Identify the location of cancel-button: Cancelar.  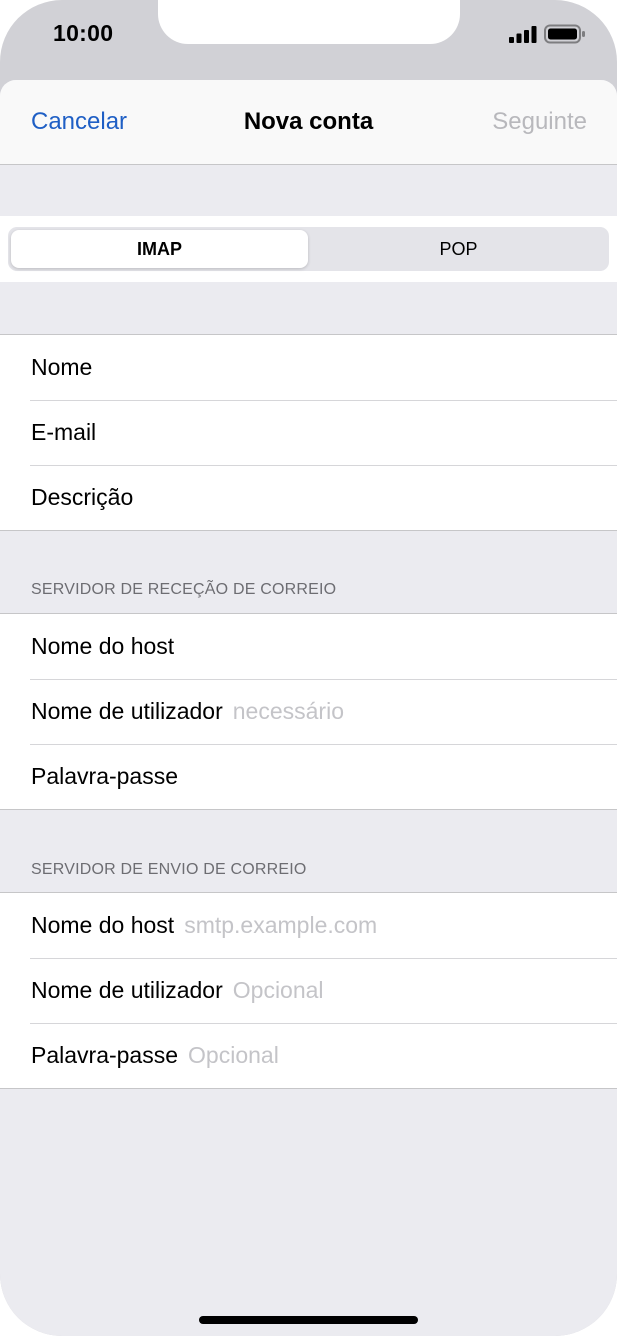
(79, 122).